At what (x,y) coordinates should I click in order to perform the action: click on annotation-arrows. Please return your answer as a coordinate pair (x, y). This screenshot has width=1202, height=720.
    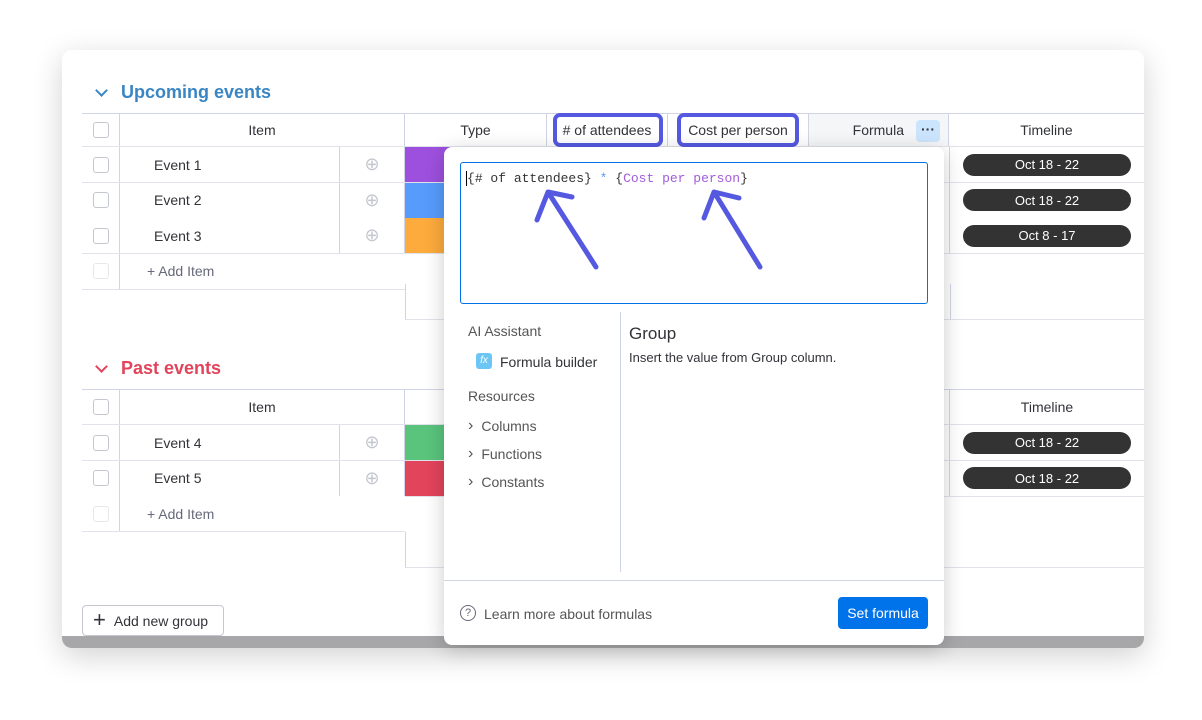
    Looking at the image, I should click on (648, 229).